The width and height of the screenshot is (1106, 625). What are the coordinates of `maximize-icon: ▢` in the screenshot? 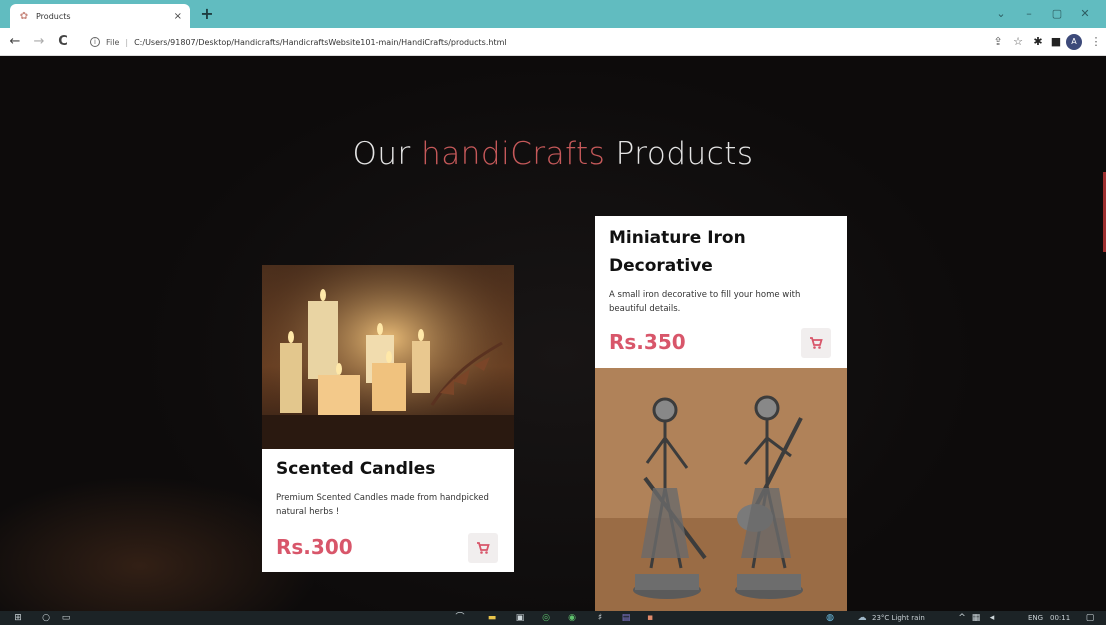 It's located at (1057, 14).